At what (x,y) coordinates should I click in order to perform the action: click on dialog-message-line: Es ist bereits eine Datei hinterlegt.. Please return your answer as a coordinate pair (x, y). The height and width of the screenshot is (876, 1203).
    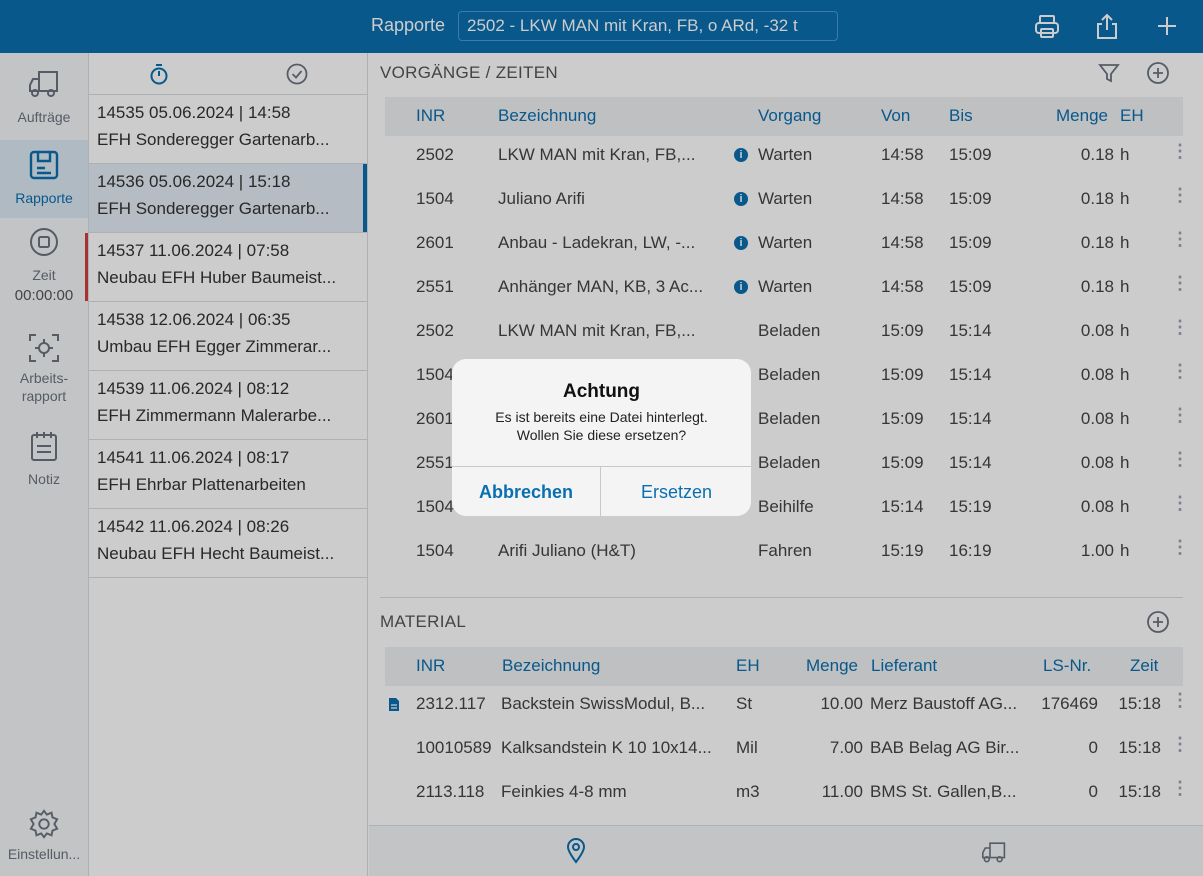
    Looking at the image, I should click on (601, 417).